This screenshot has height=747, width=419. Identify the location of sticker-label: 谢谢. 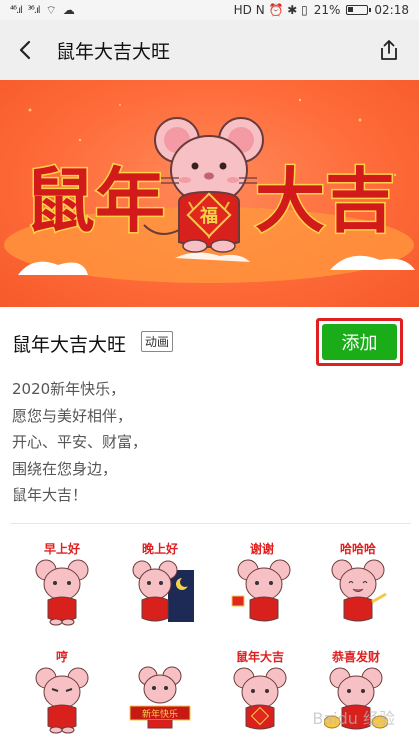
(261, 549).